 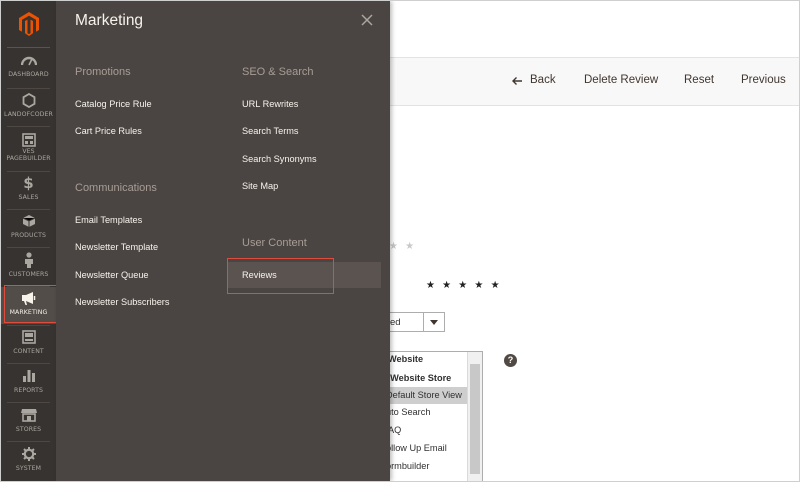 I want to click on gear-icon, so click(x=28, y=454).